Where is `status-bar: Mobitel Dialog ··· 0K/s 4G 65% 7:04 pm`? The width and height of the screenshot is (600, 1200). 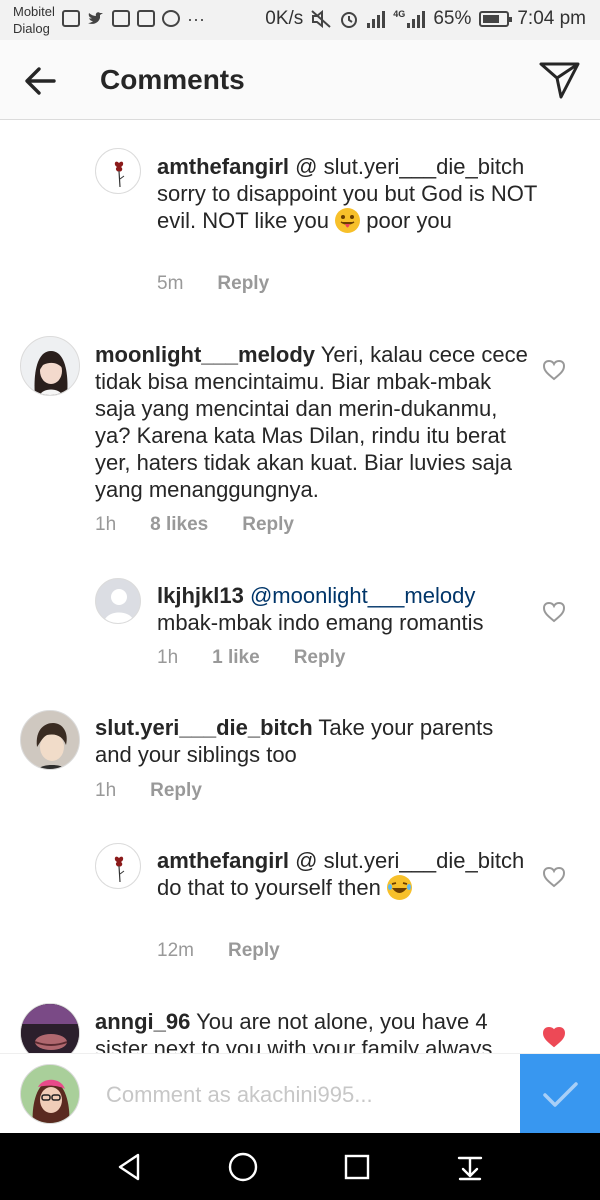
status-bar: Mobitel Dialog ··· 0K/s 4G 65% 7:04 pm is located at coordinates (300, 20).